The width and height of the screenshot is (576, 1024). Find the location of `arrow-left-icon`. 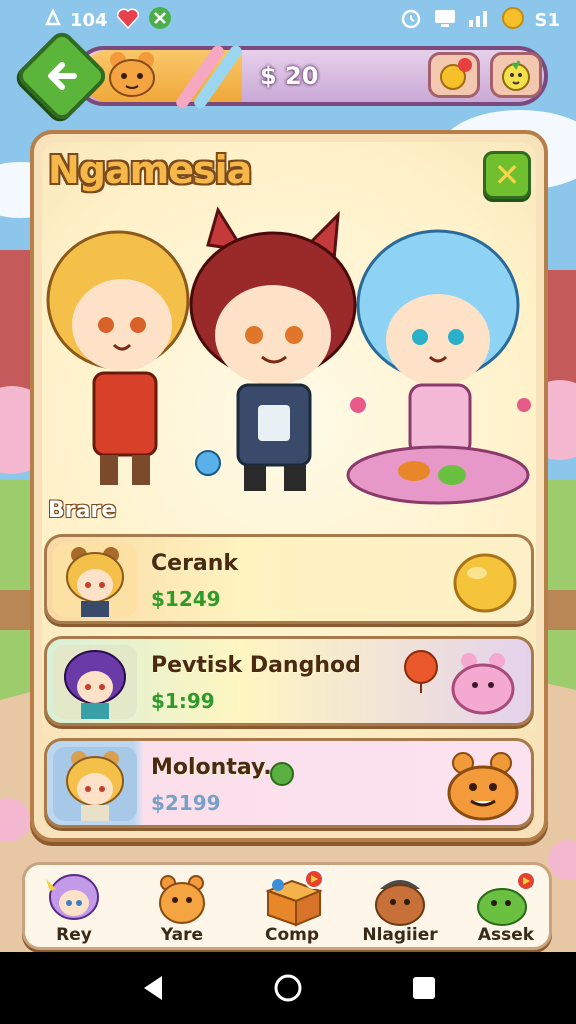

arrow-left-icon is located at coordinates (62, 76).